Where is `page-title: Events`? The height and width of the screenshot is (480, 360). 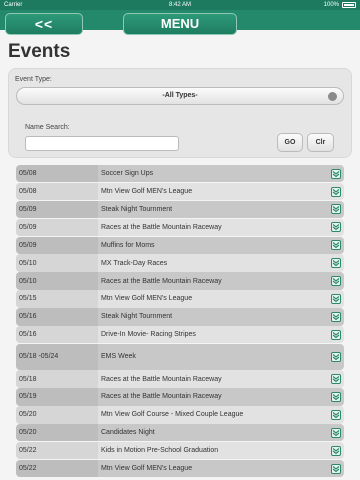 page-title: Events is located at coordinates (39, 51).